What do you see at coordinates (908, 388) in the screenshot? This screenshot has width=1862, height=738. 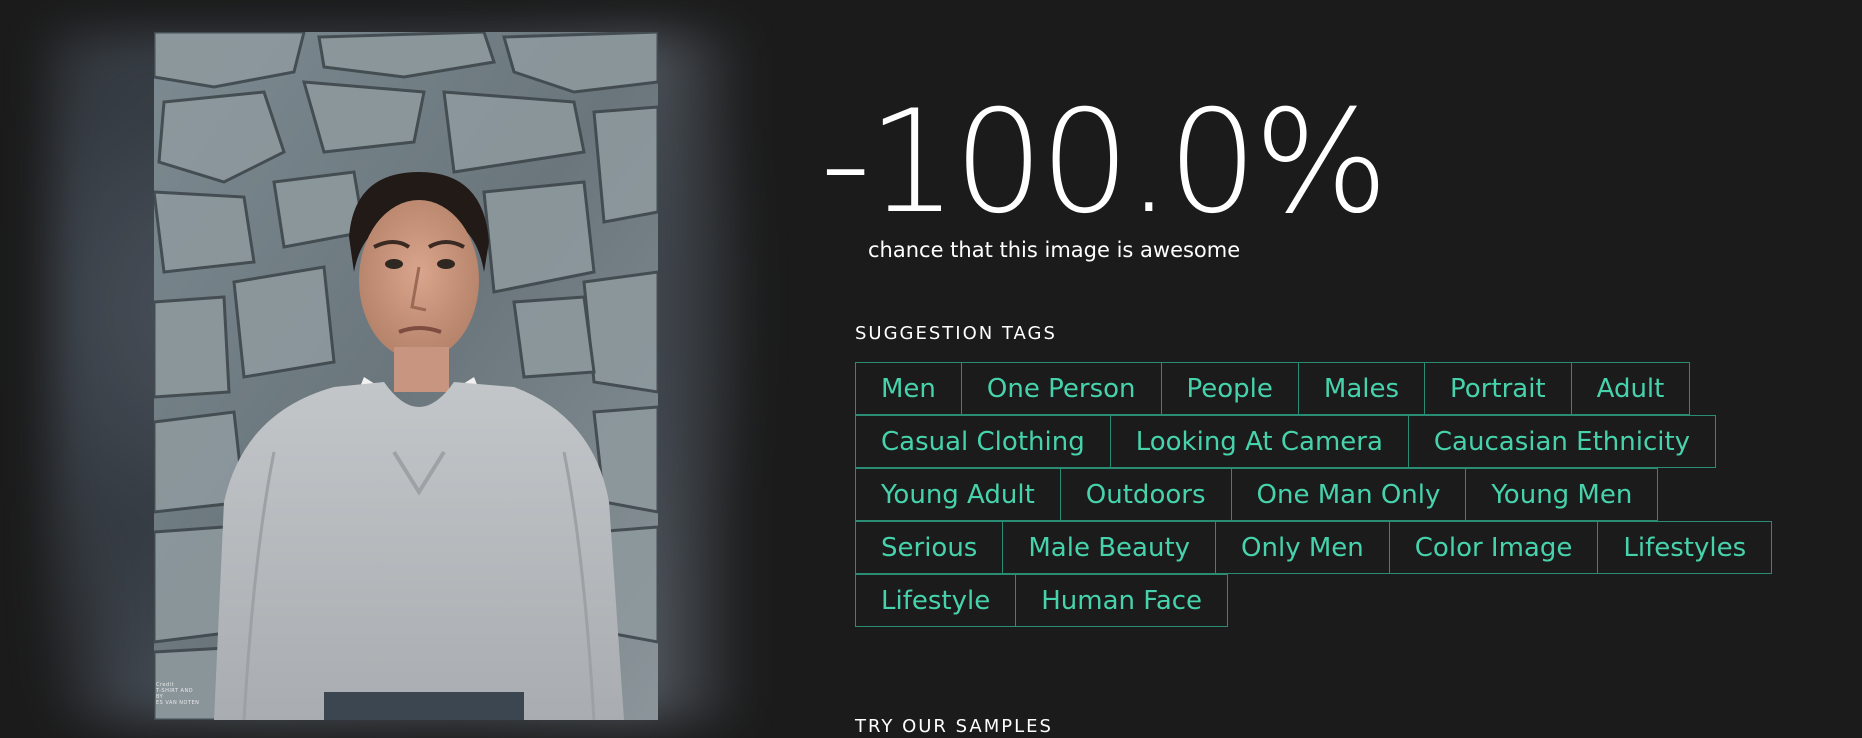 I see `tag-men: Men` at bounding box center [908, 388].